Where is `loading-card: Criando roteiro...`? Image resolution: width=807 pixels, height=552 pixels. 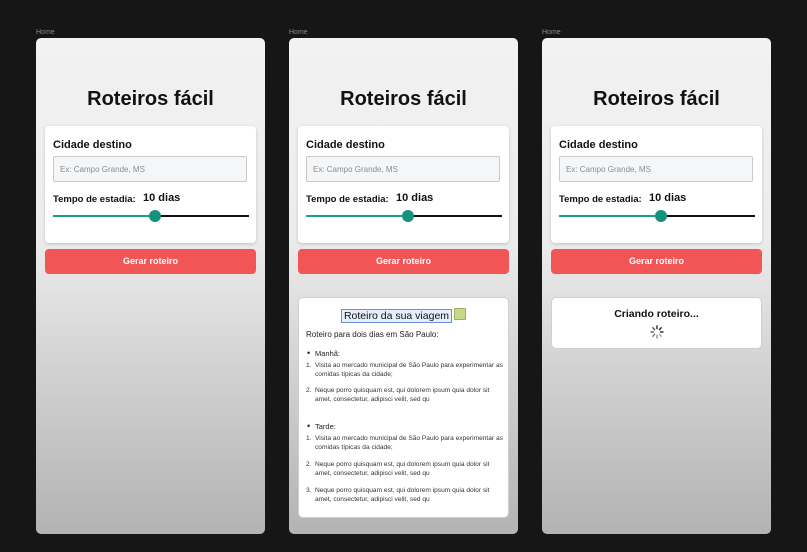 loading-card: Criando roteiro... is located at coordinates (656, 323).